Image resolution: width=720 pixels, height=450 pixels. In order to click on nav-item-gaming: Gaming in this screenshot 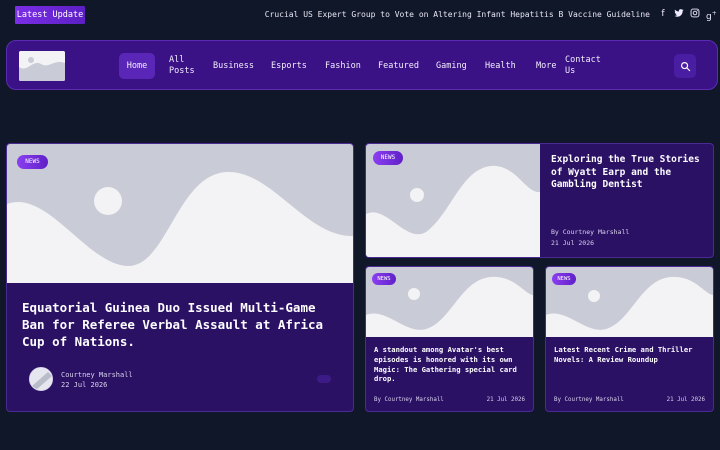, I will do `click(451, 66)`.